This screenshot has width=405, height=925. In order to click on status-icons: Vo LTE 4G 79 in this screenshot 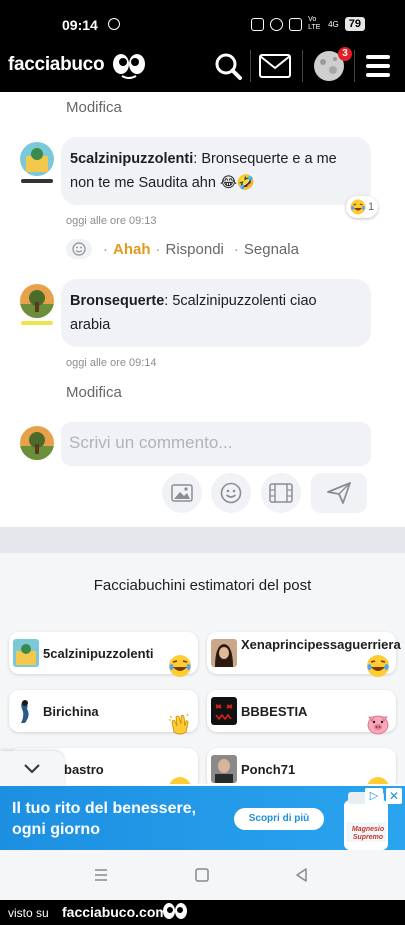, I will do `click(308, 24)`.